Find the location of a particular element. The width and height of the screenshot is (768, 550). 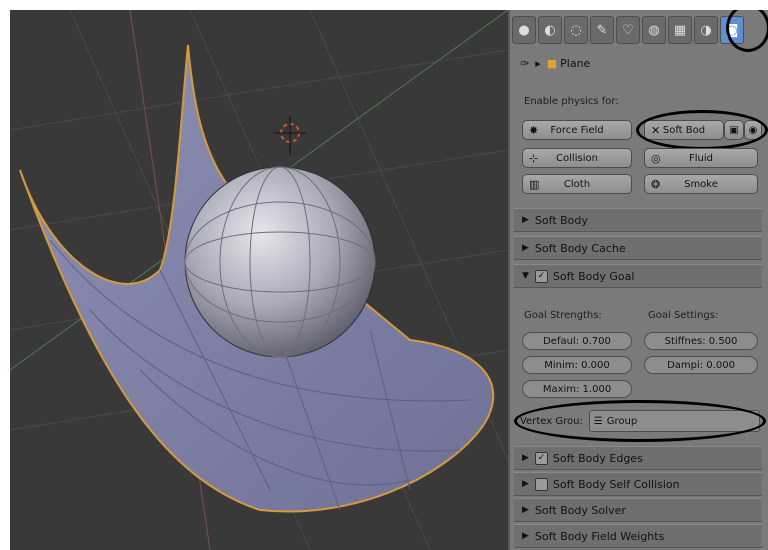

smoke-button: ❂ Smoke is located at coordinates (701, 184).